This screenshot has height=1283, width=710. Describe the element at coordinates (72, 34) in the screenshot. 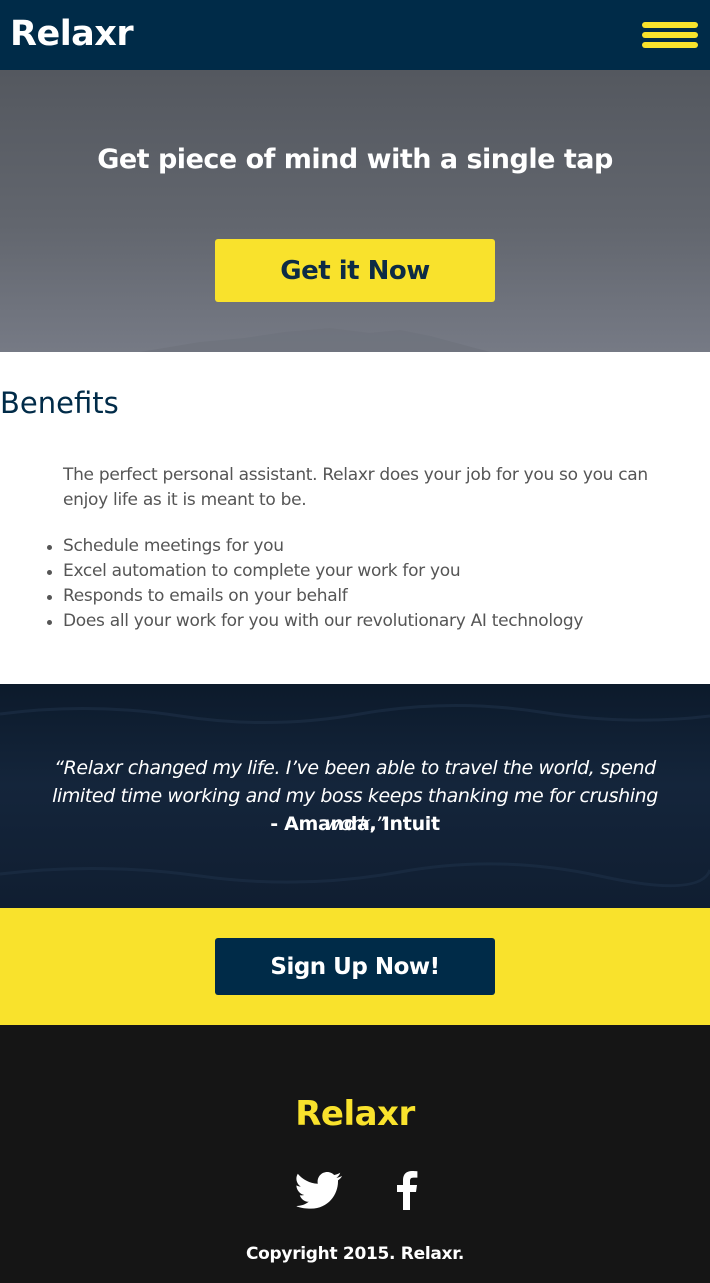

I see `header-logo: Relaxr` at that location.